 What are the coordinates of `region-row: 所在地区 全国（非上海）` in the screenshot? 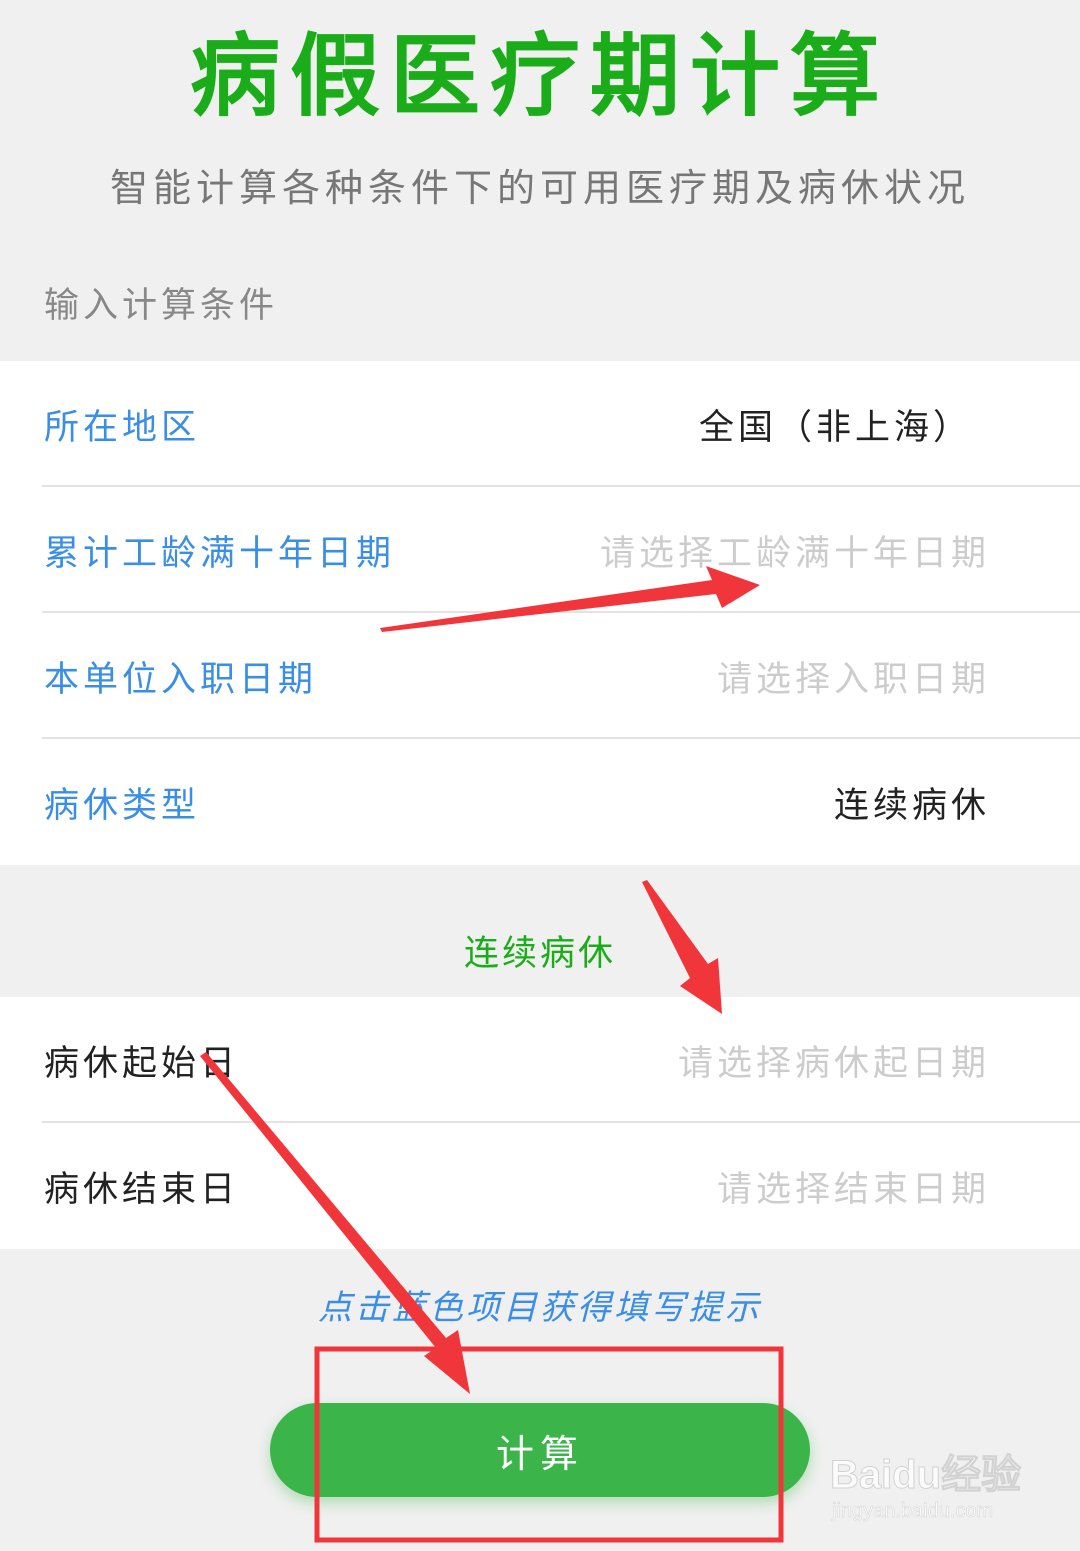 It's located at (540, 424).